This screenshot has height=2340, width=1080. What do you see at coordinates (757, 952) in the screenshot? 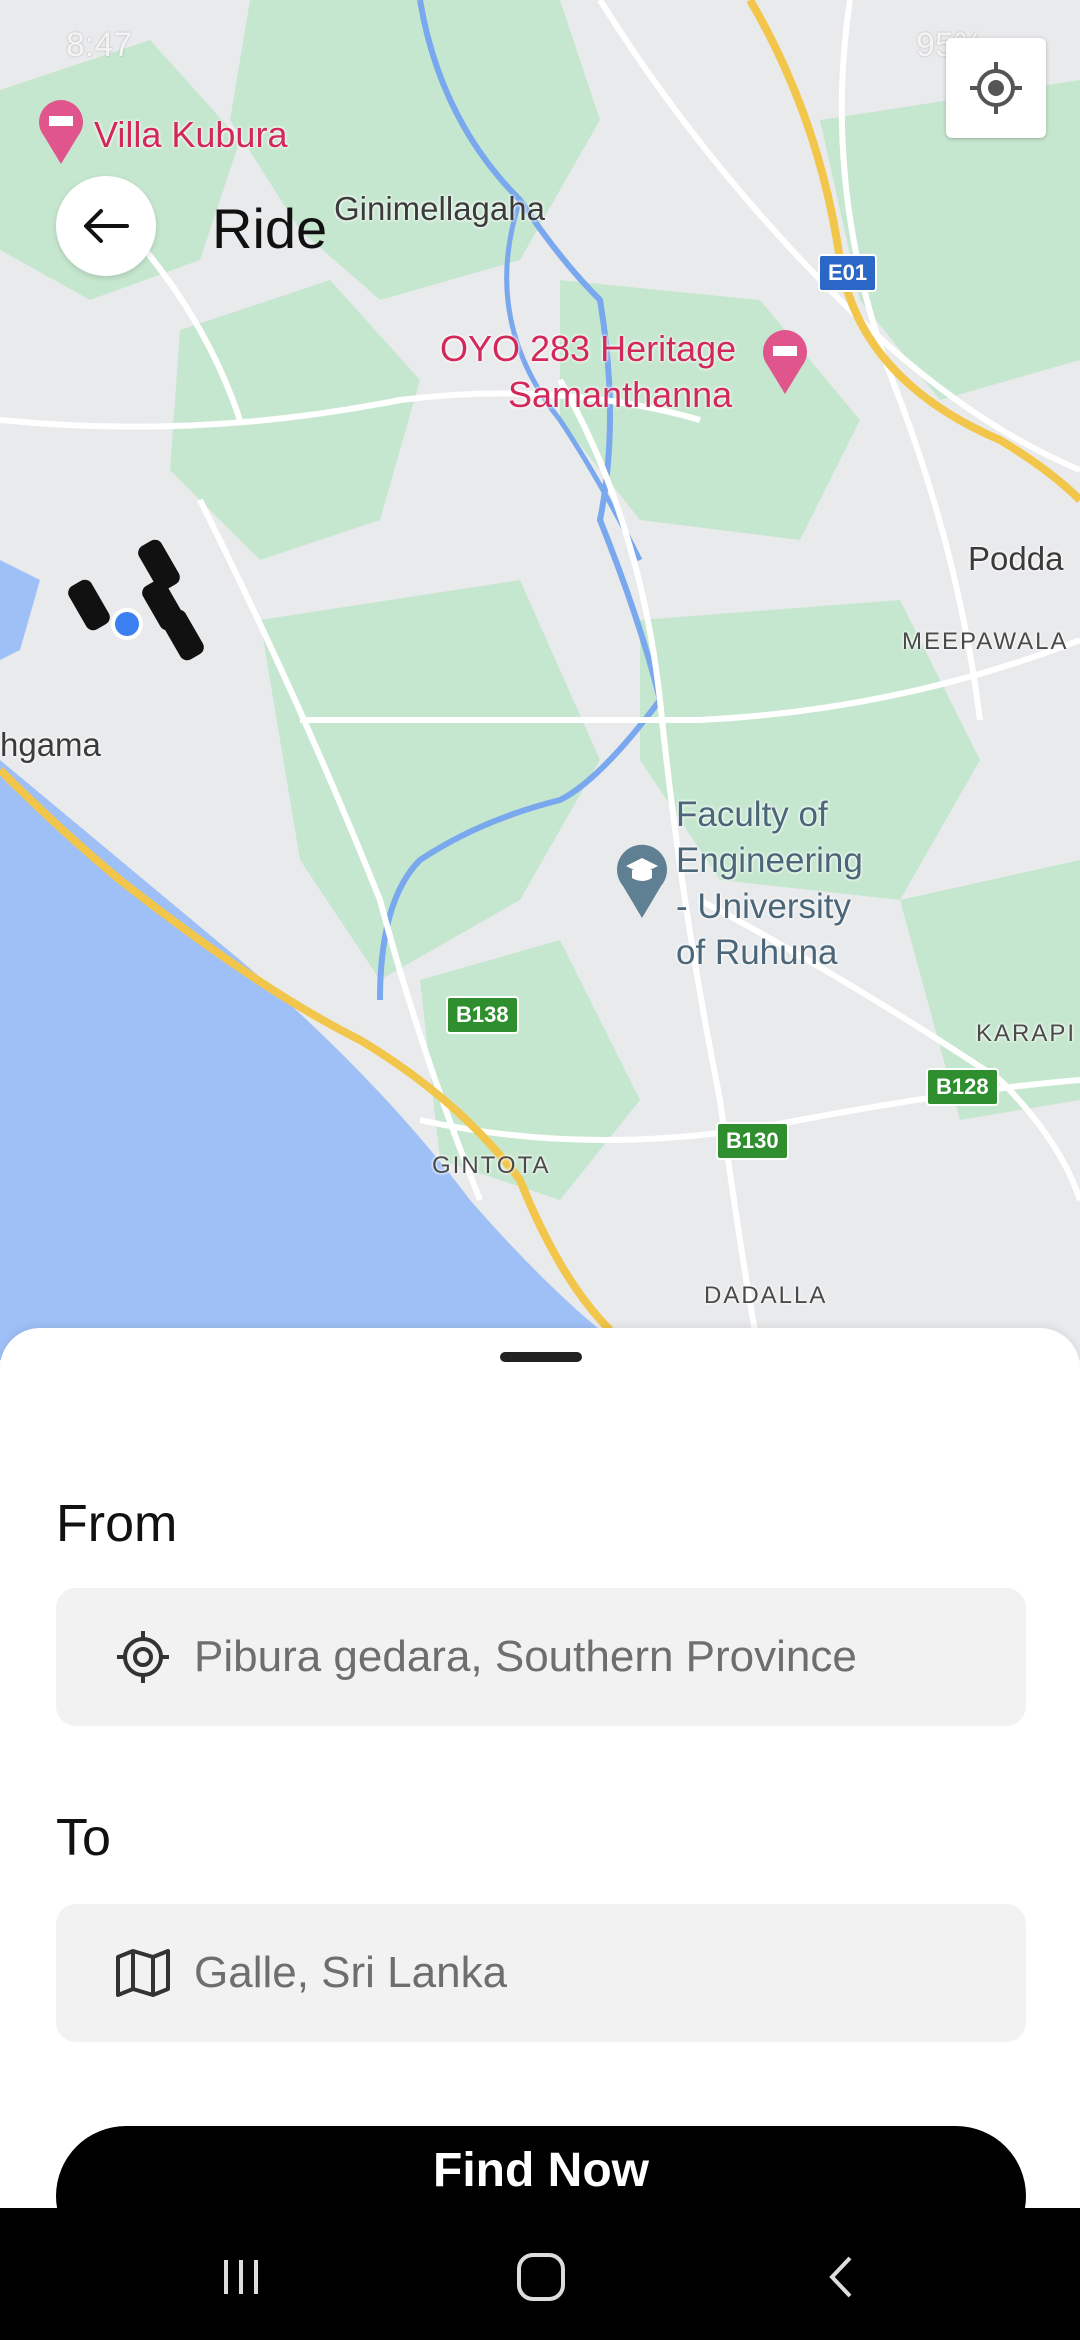
I see `faculty-line-4: of Ruhuna` at bounding box center [757, 952].